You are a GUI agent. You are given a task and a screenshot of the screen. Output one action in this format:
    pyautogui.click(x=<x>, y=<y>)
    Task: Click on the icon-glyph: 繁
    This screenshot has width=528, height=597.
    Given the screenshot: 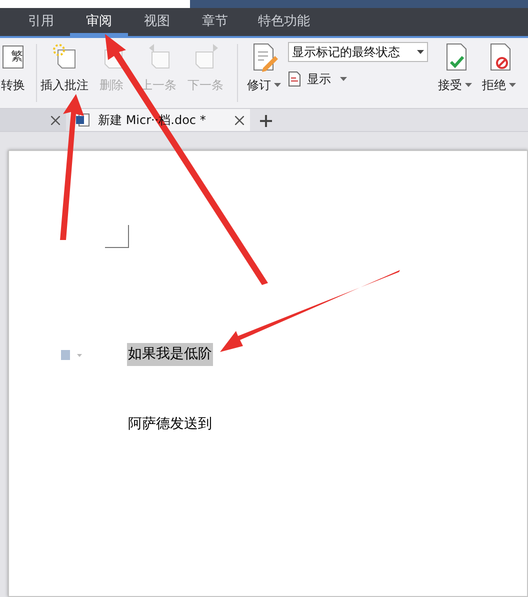 What is the action you would take?
    pyautogui.click(x=17, y=56)
    